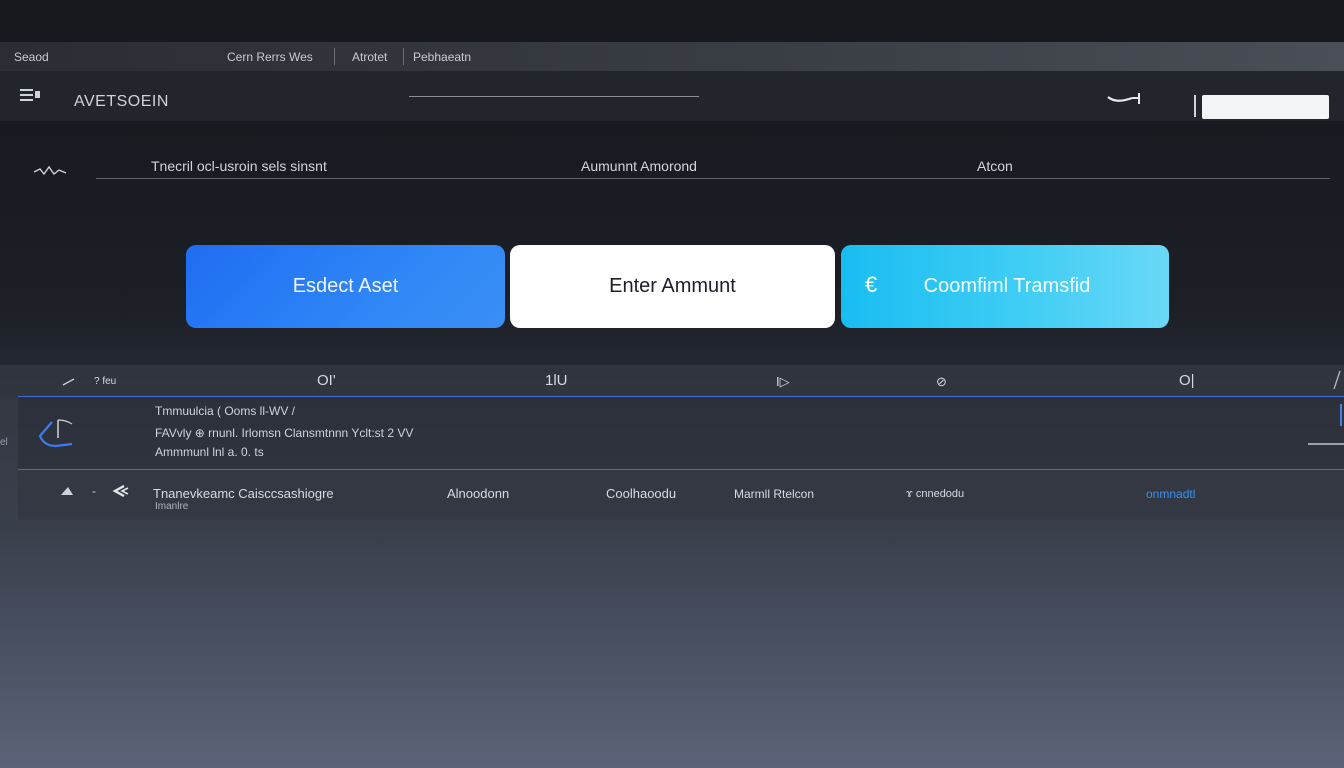 Image resolution: width=1344 pixels, height=768 pixels. What do you see at coordinates (31, 57) in the screenshot?
I see `menu-item-seaod: Seaod` at bounding box center [31, 57].